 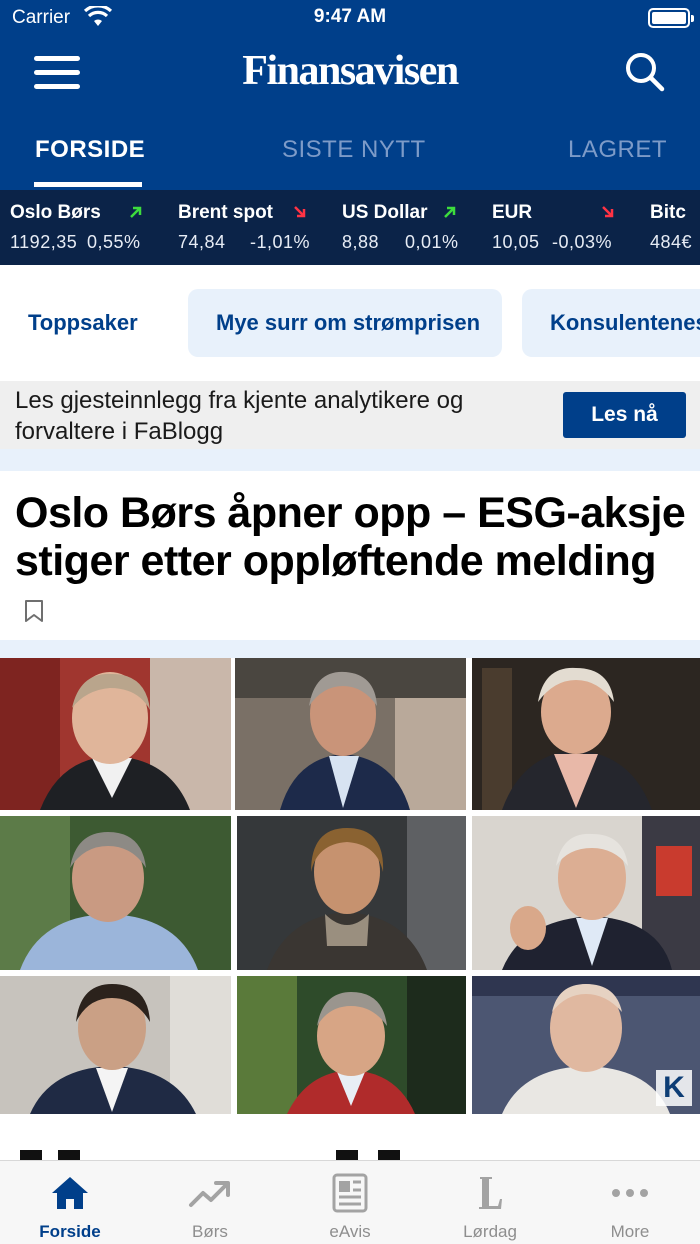 I want to click on tabbar-label: Lørdag, so click(x=490, y=1231).